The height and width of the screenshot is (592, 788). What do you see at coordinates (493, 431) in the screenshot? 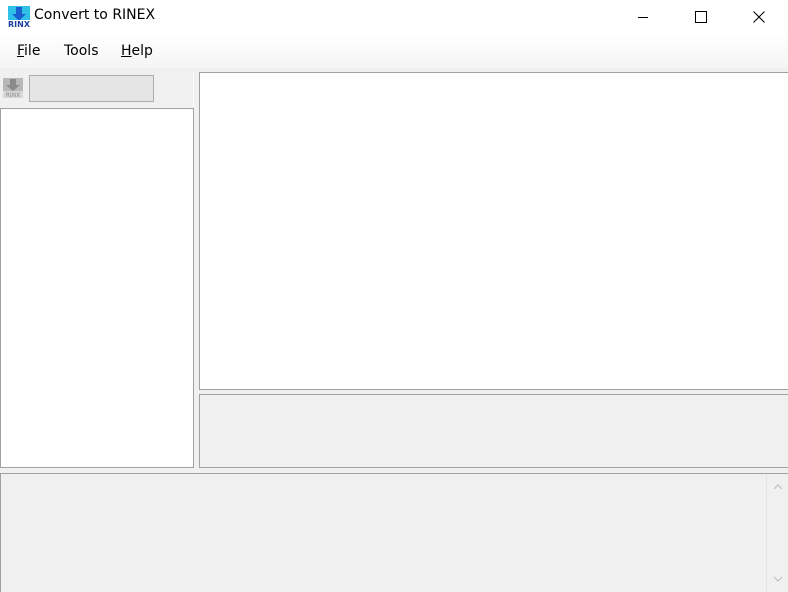
I see `info-panel` at bounding box center [493, 431].